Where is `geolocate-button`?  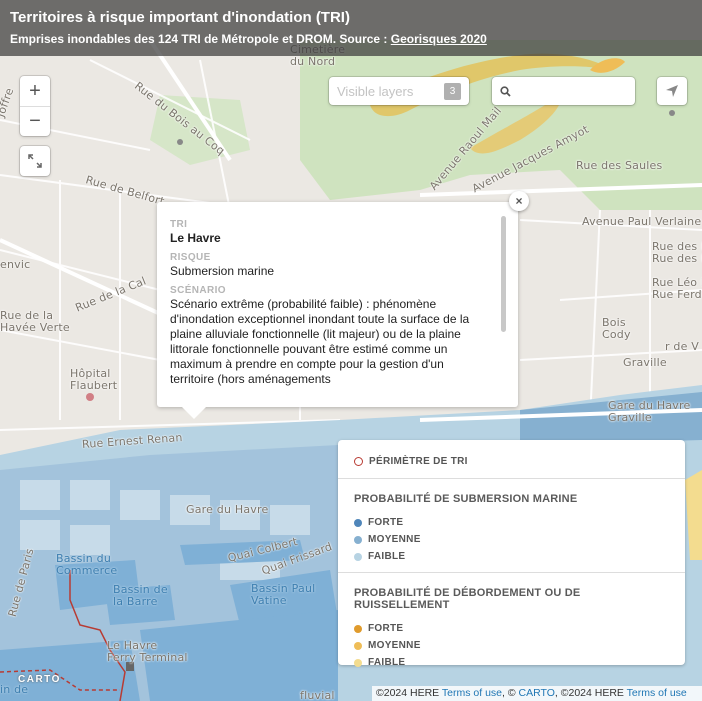
geolocate-button is located at coordinates (672, 91).